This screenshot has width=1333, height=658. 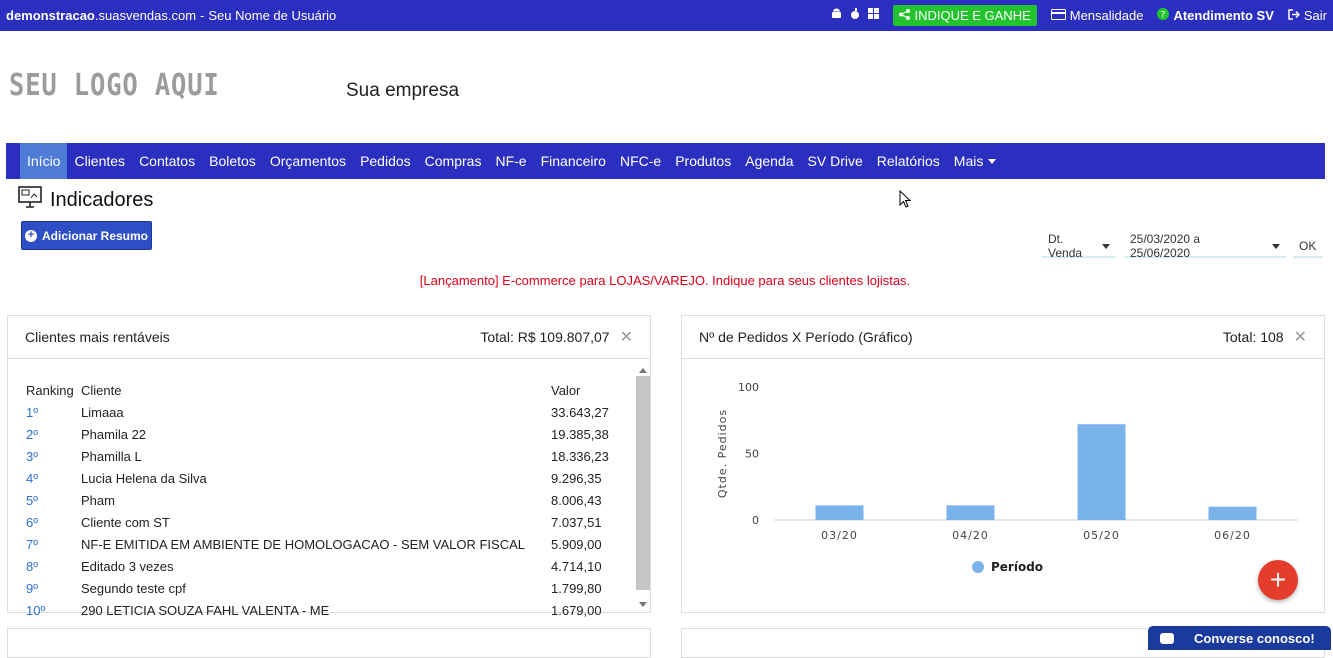 I want to click on nav-nfce: NFC-e, so click(x=640, y=161).